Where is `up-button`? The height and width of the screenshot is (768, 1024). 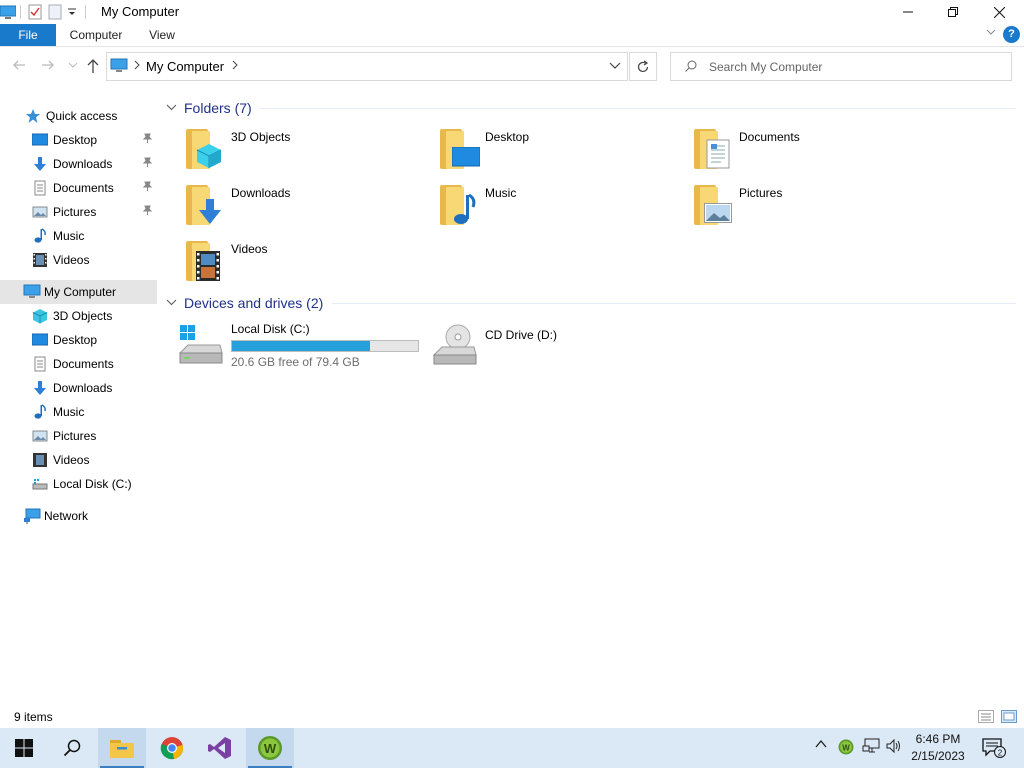
up-button is located at coordinates (93, 67).